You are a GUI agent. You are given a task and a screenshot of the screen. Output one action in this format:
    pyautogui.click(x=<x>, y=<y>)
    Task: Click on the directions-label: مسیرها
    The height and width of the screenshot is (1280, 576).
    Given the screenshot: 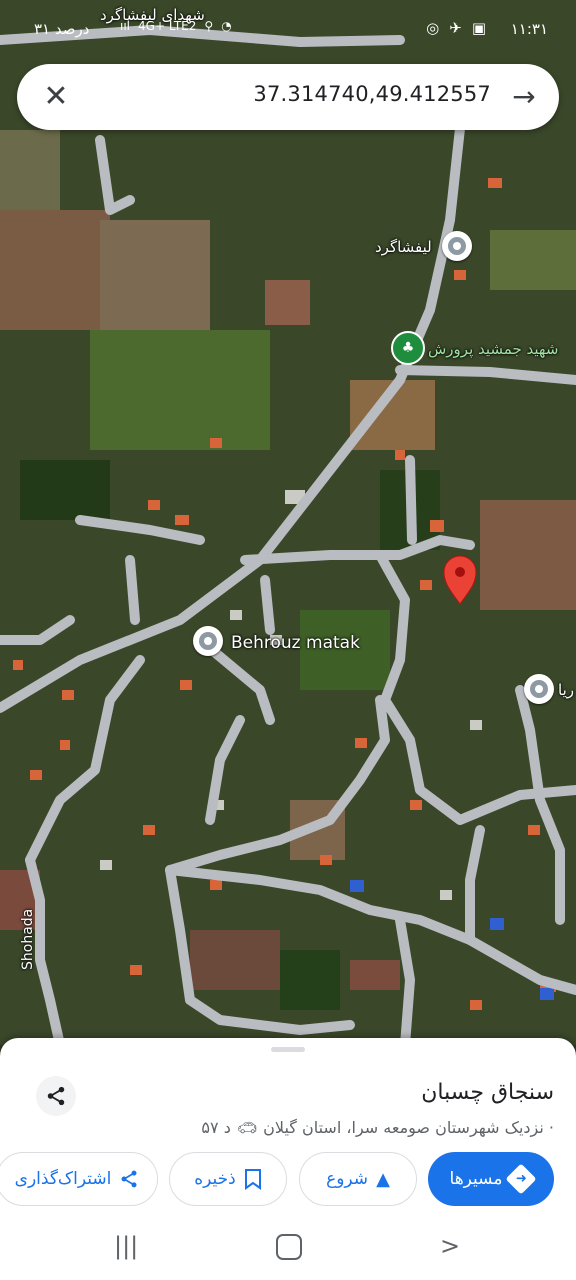 What is the action you would take?
    pyautogui.click(x=476, y=1179)
    